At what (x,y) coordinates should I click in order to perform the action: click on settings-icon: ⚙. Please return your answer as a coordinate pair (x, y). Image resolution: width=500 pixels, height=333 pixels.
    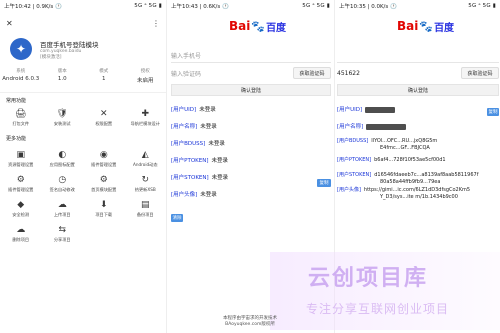
    Looking at the image, I should click on (20, 179).